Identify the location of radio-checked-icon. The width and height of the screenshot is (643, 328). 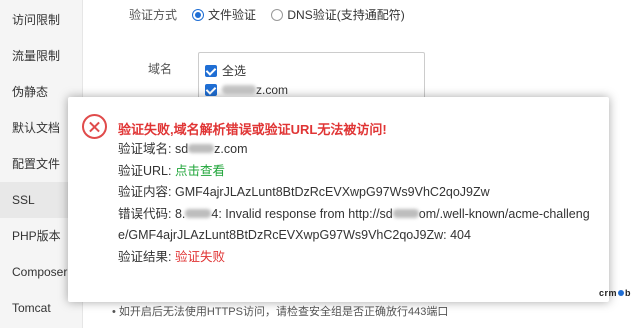
(198, 15).